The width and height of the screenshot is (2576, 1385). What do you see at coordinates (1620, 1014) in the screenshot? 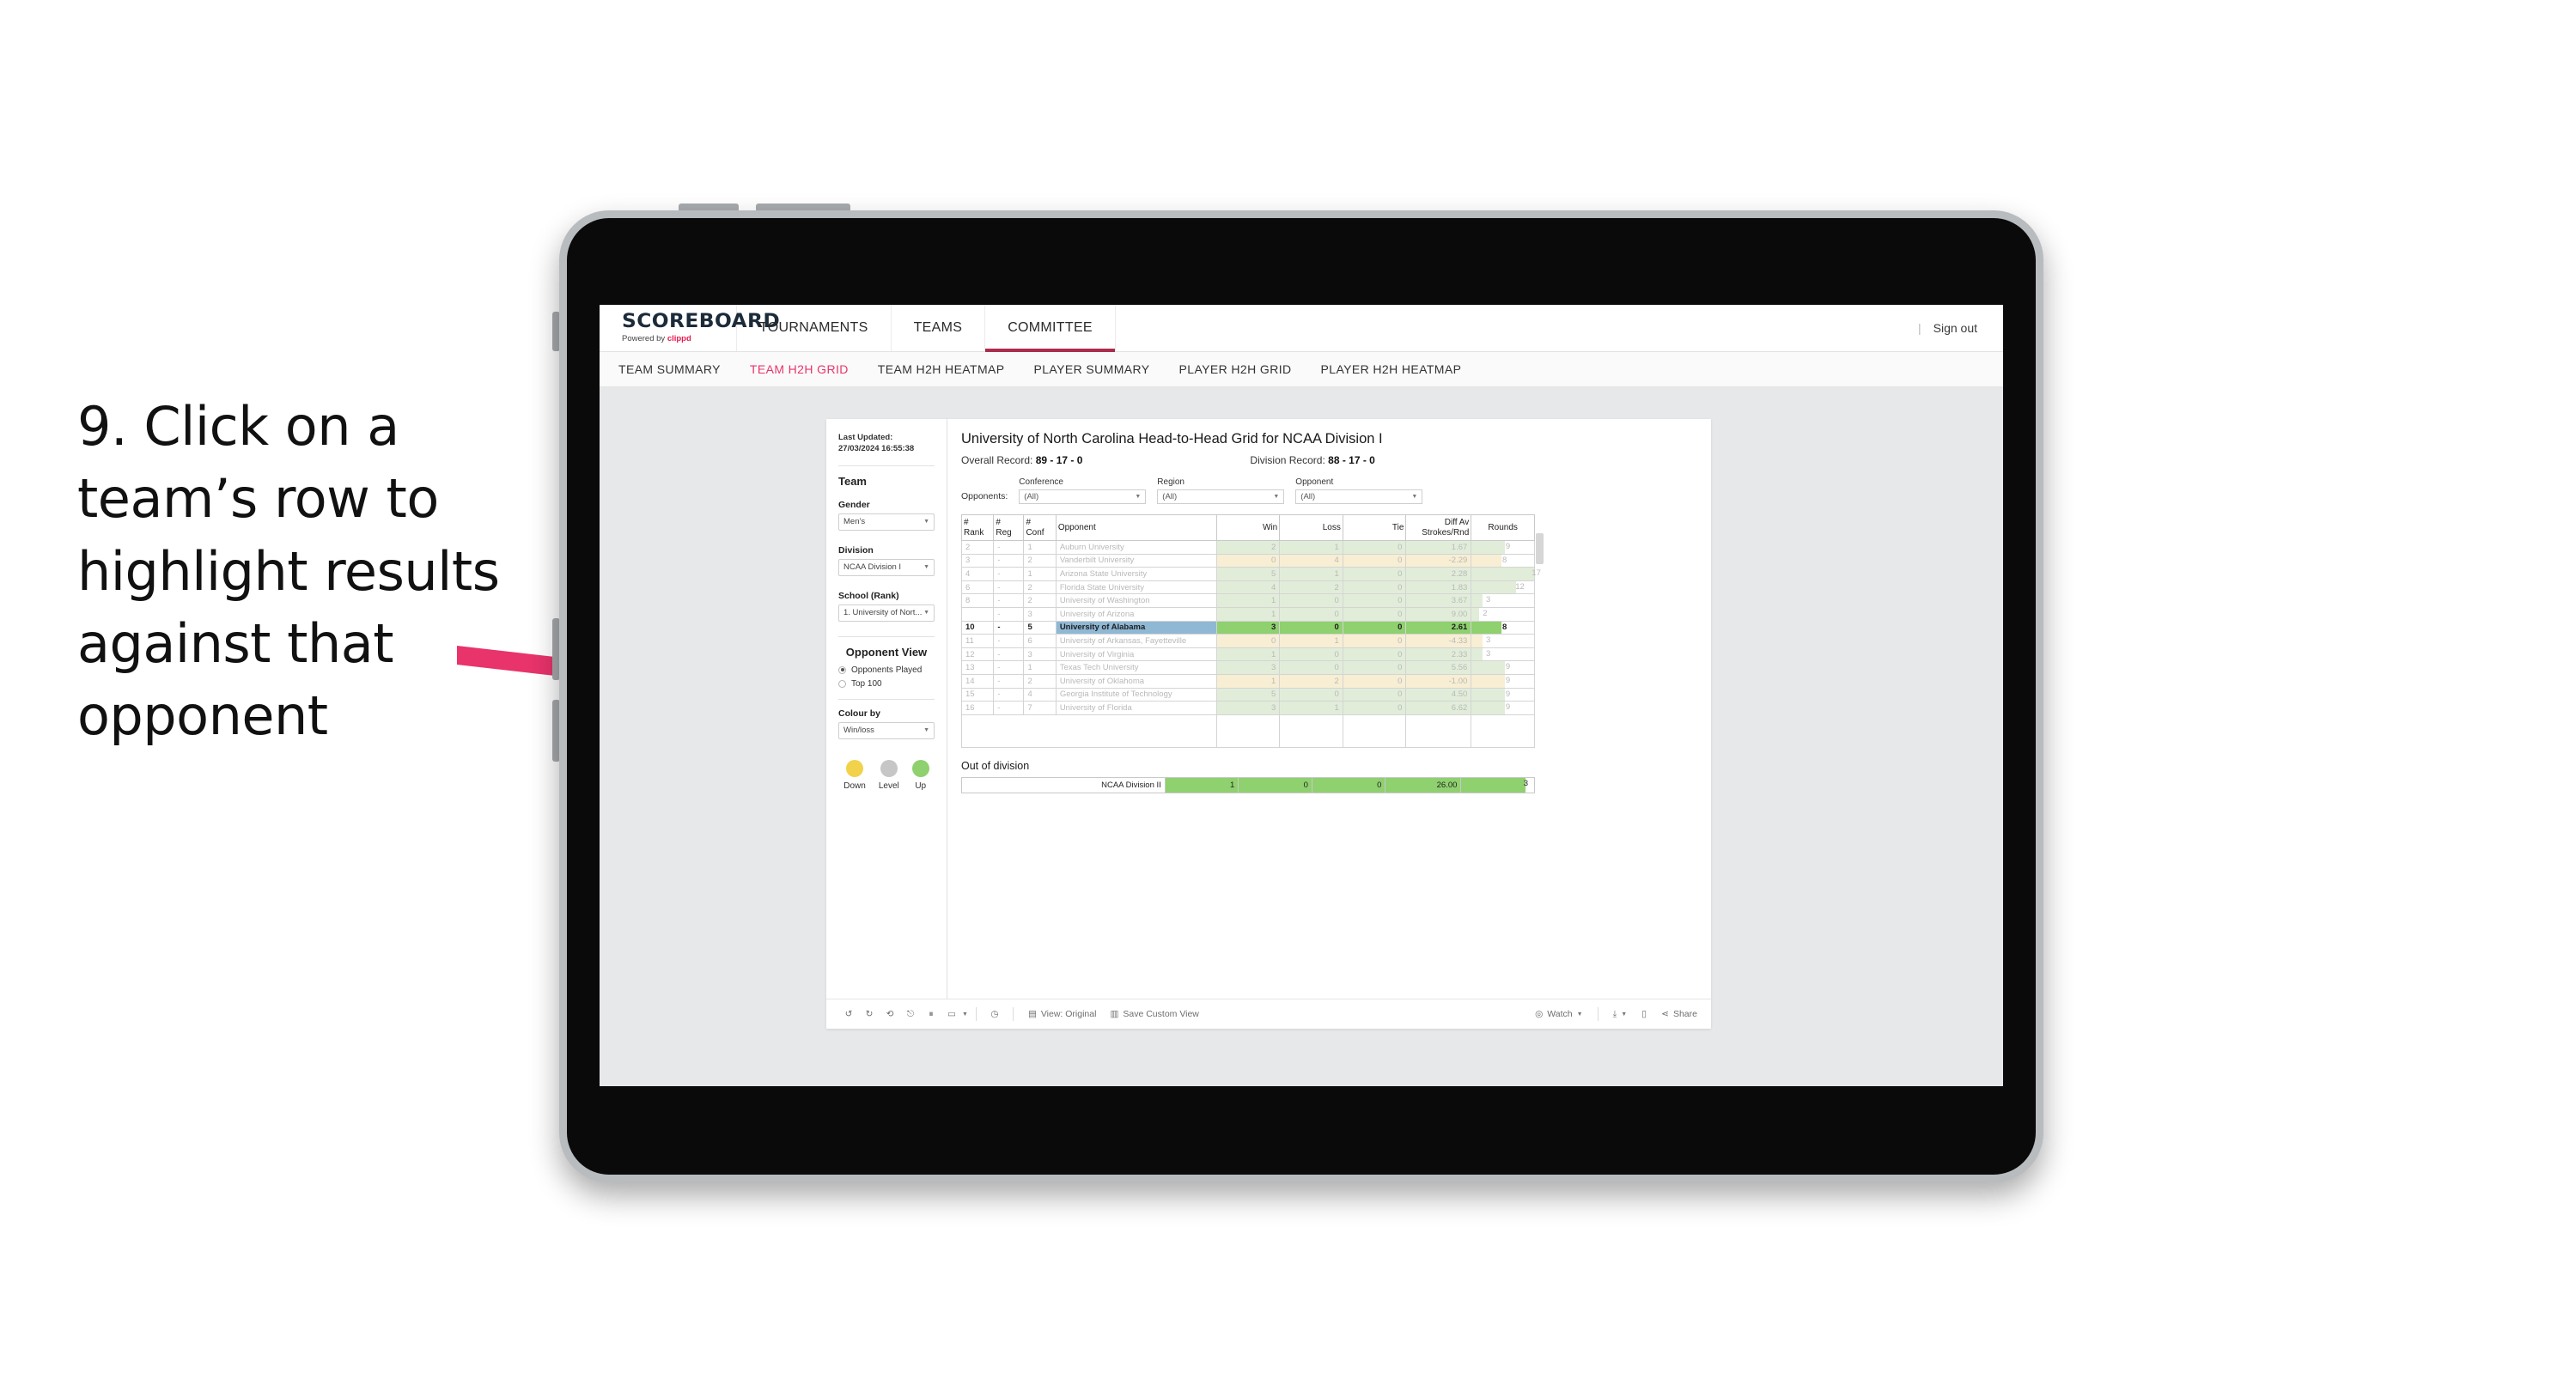
I see `download-button: ⤓ ▼` at bounding box center [1620, 1014].